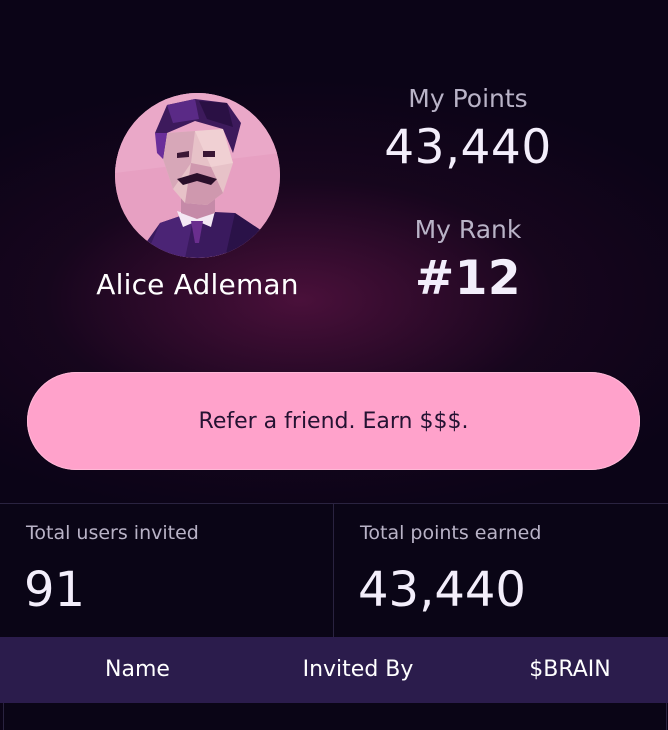 Image resolution: width=668 pixels, height=730 pixels. I want to click on portrait-icon, so click(197, 175).